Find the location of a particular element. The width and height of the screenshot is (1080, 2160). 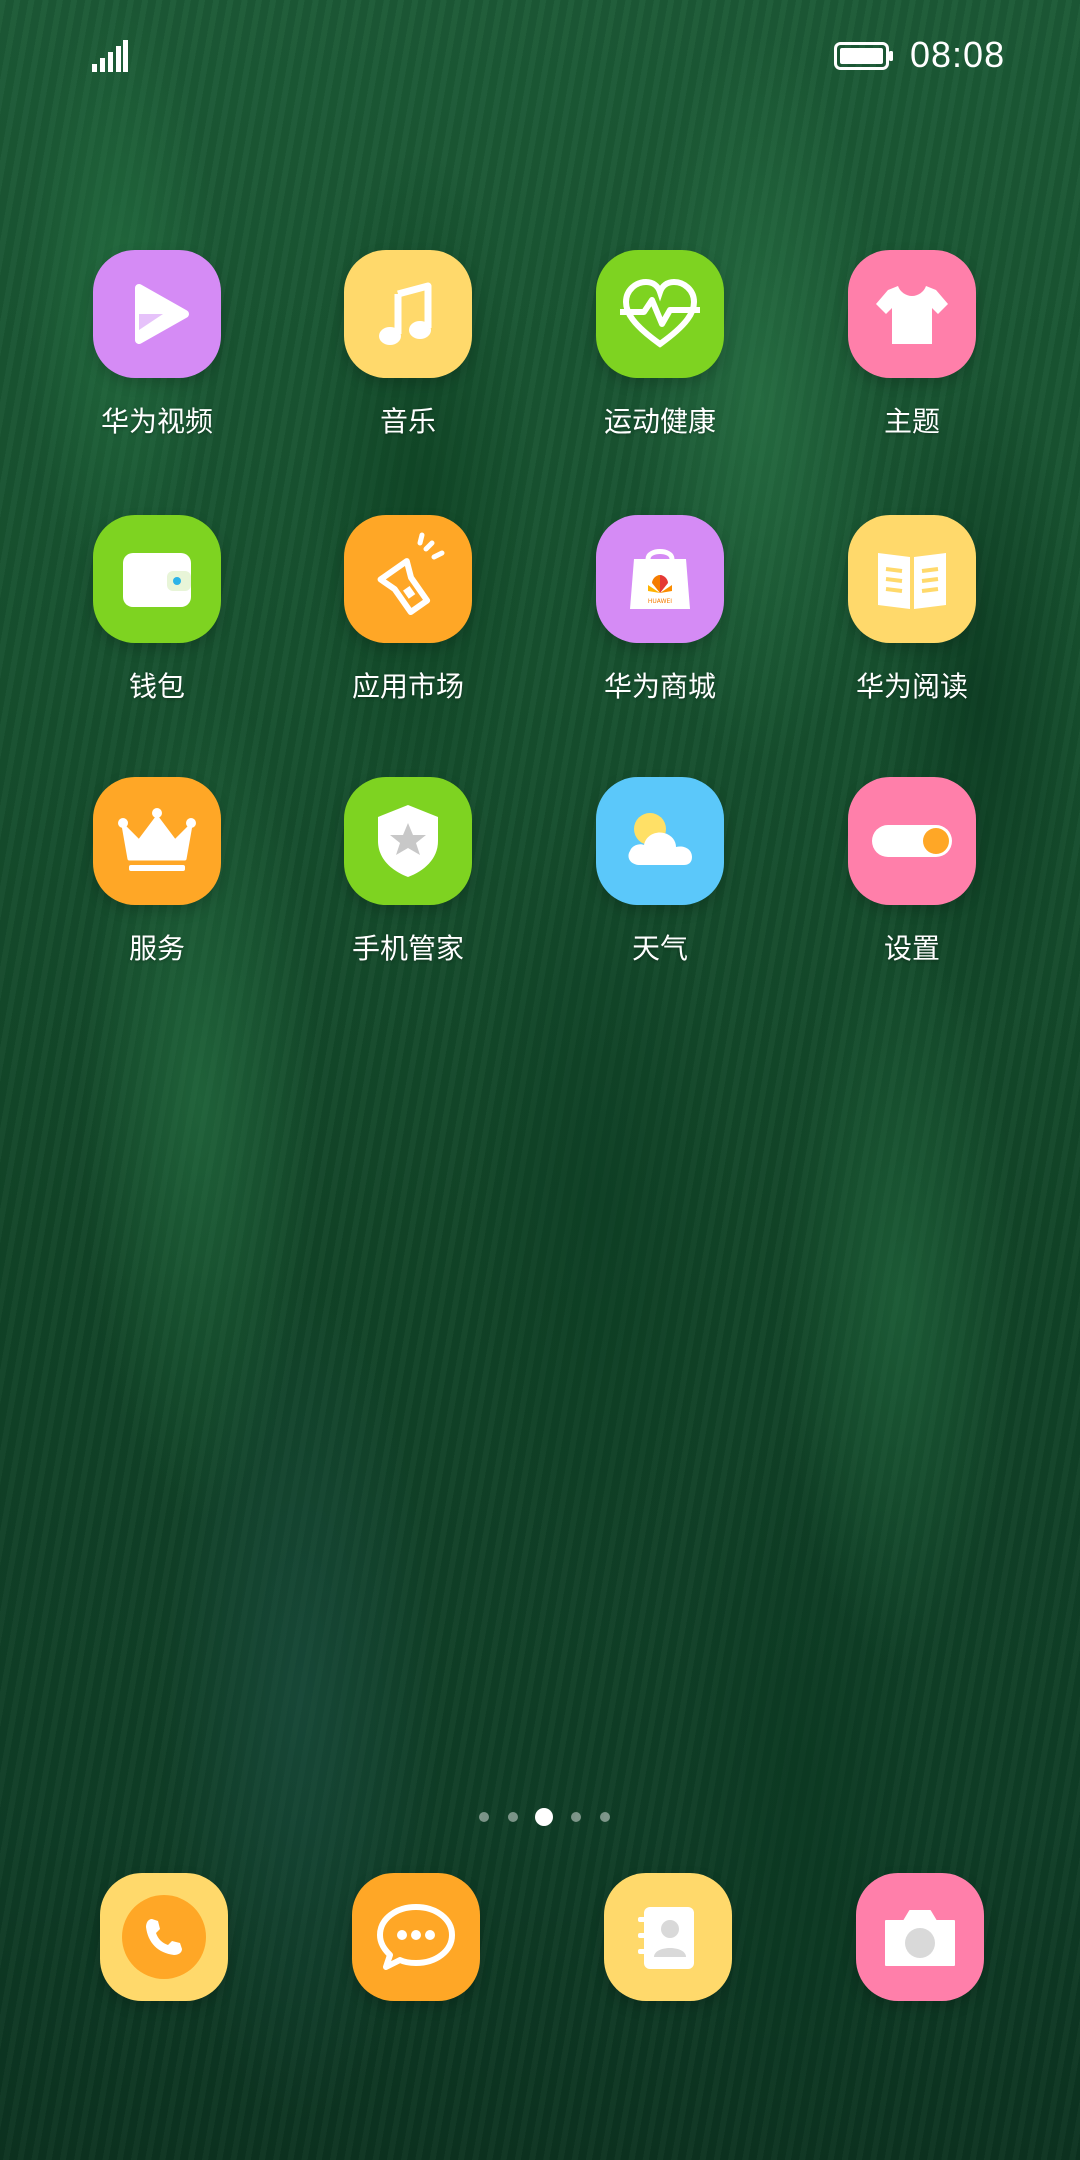

crown-icon is located at coordinates (157, 841).